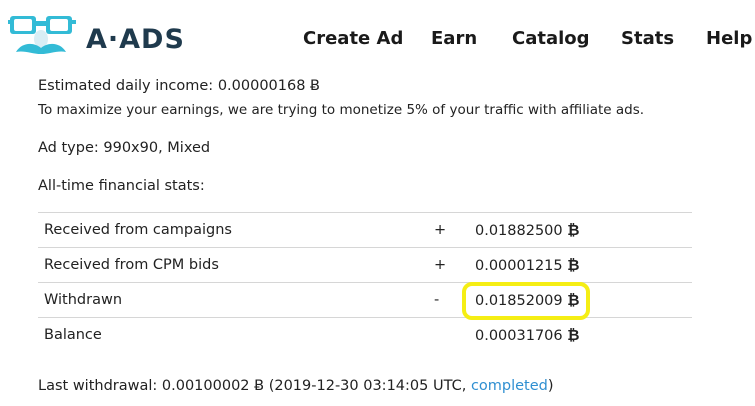 The width and height of the screenshot is (755, 406). I want to click on stat-amount-value: 0.01882500, so click(519, 231).